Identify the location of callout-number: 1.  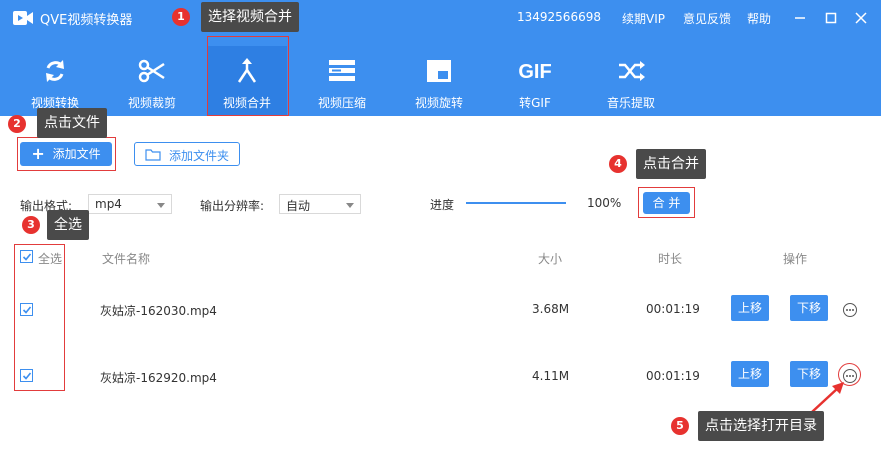
(181, 17).